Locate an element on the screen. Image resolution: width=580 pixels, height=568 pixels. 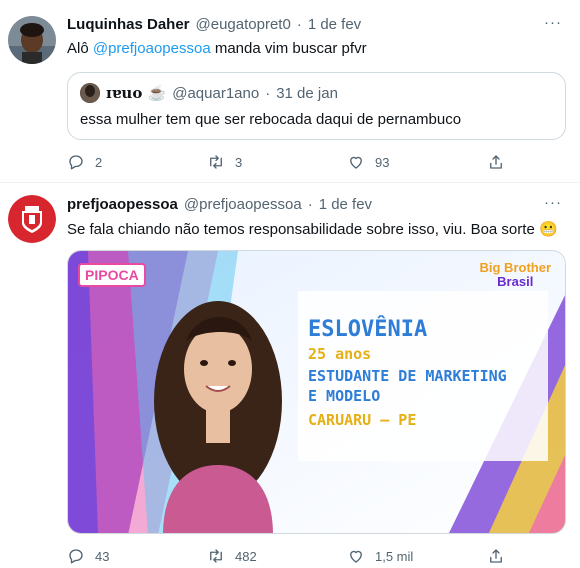
card-occupation-line2: E MODELO is located at coordinates (344, 396).